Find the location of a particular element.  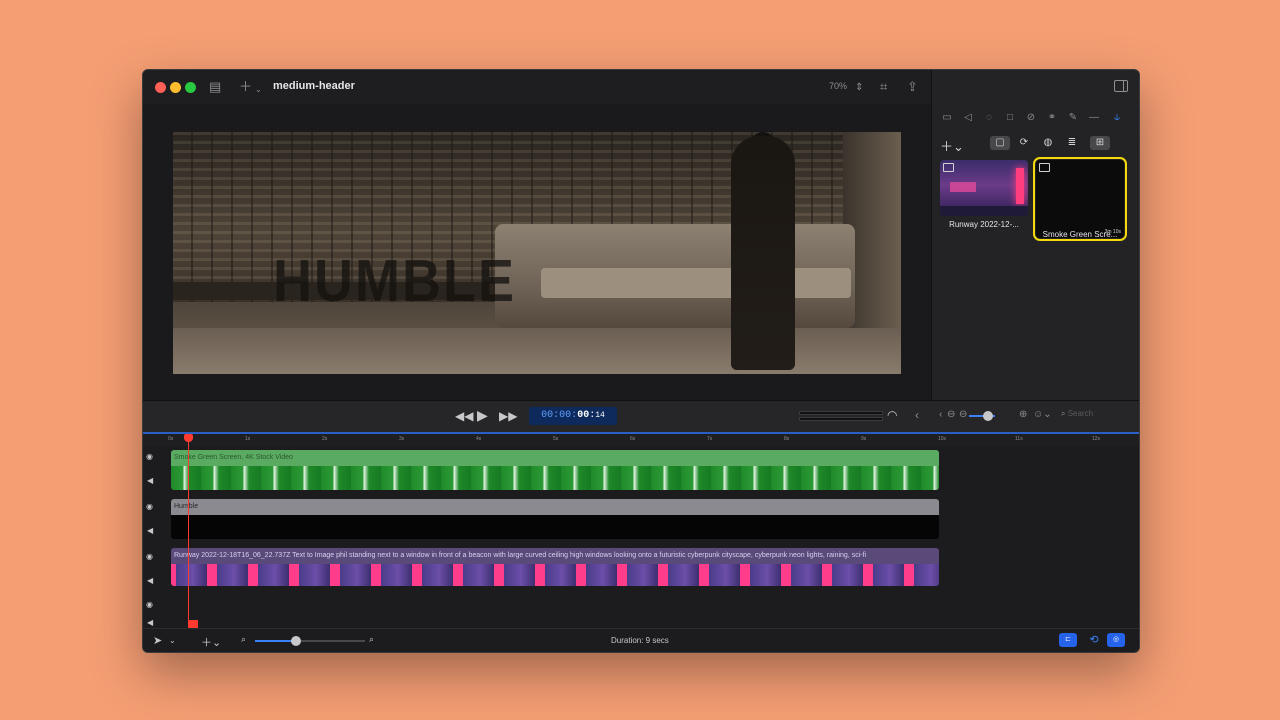

share-icon: ⇪ is located at coordinates (912, 87).